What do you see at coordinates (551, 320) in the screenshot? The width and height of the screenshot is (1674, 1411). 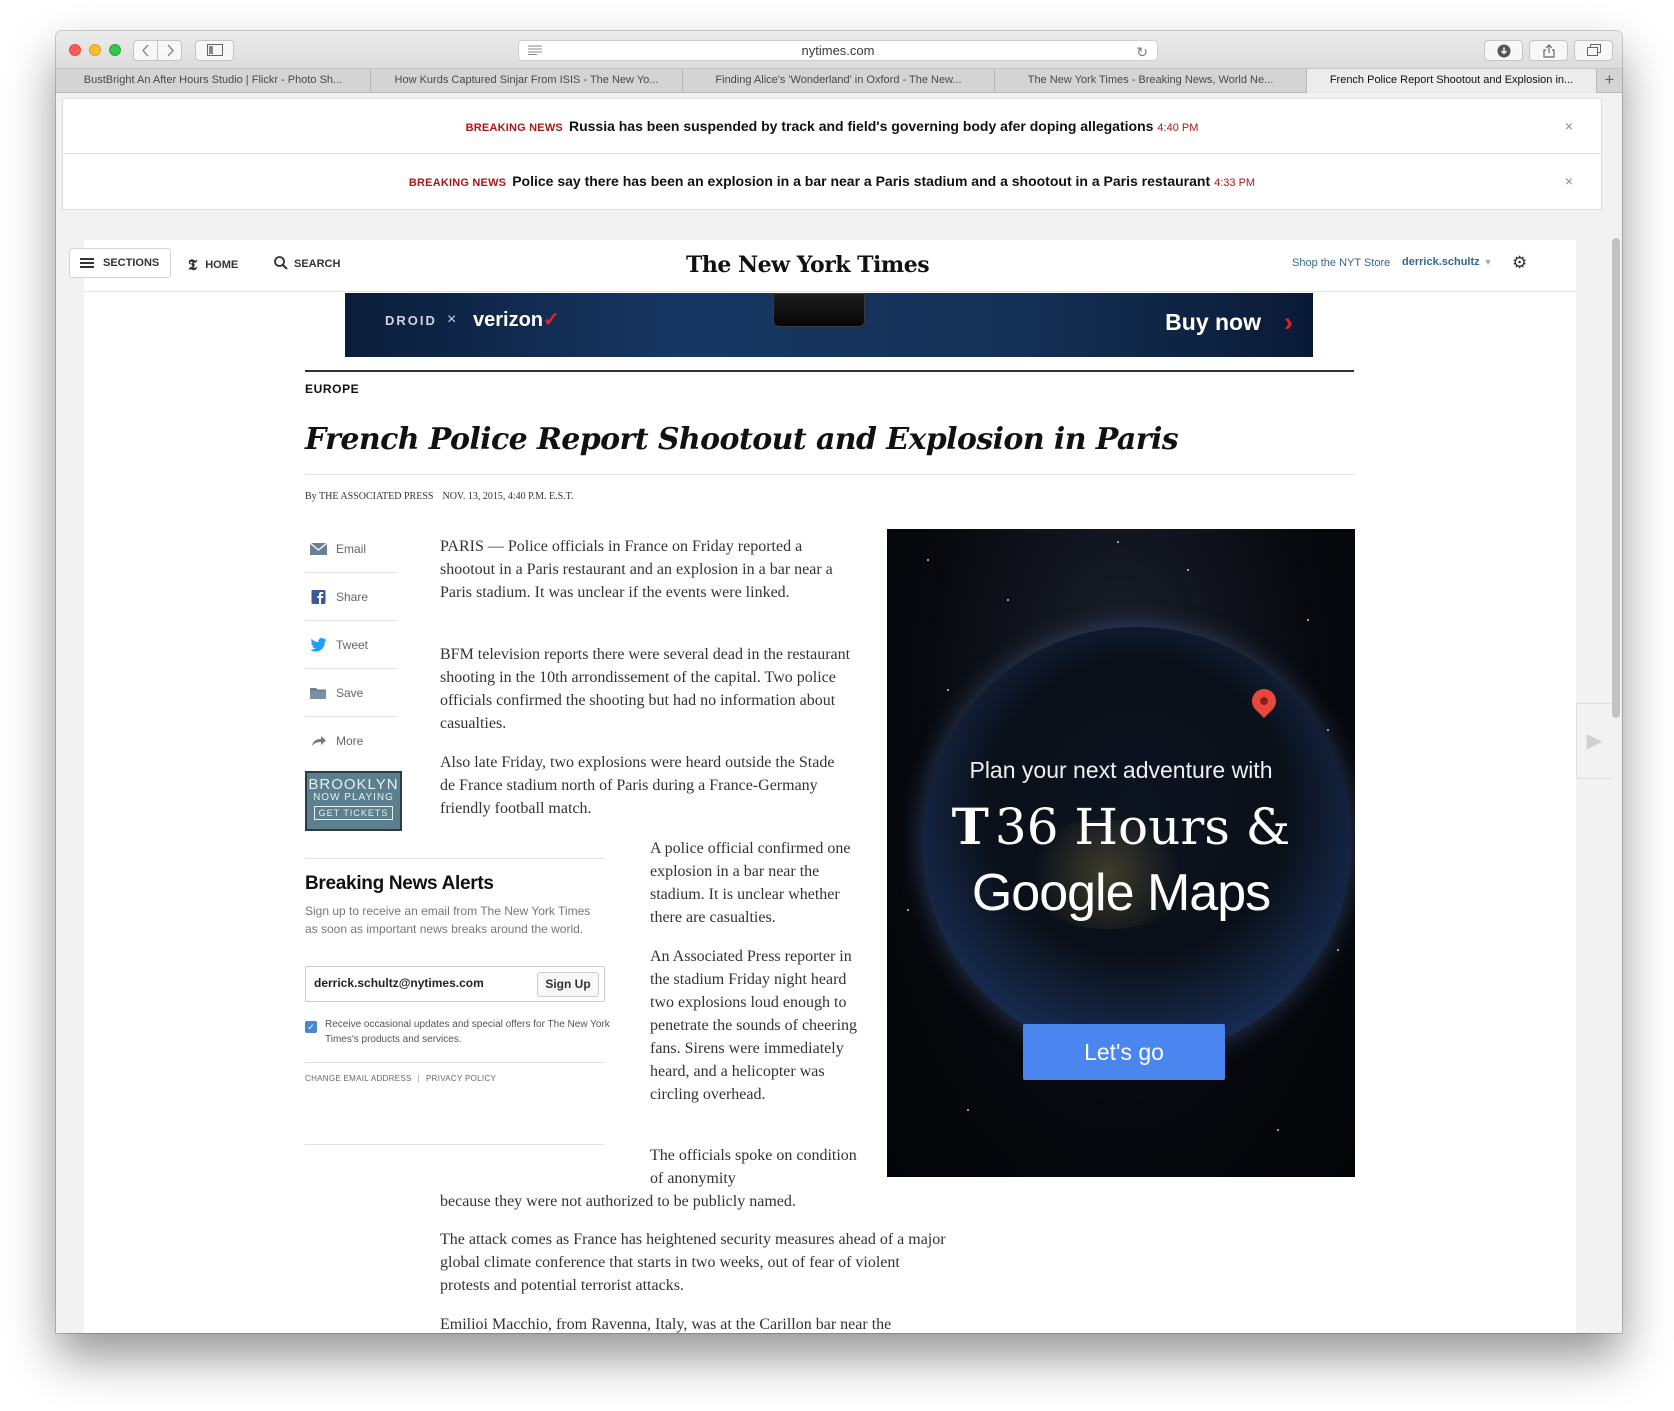 I see `check-icon: ✓` at bounding box center [551, 320].